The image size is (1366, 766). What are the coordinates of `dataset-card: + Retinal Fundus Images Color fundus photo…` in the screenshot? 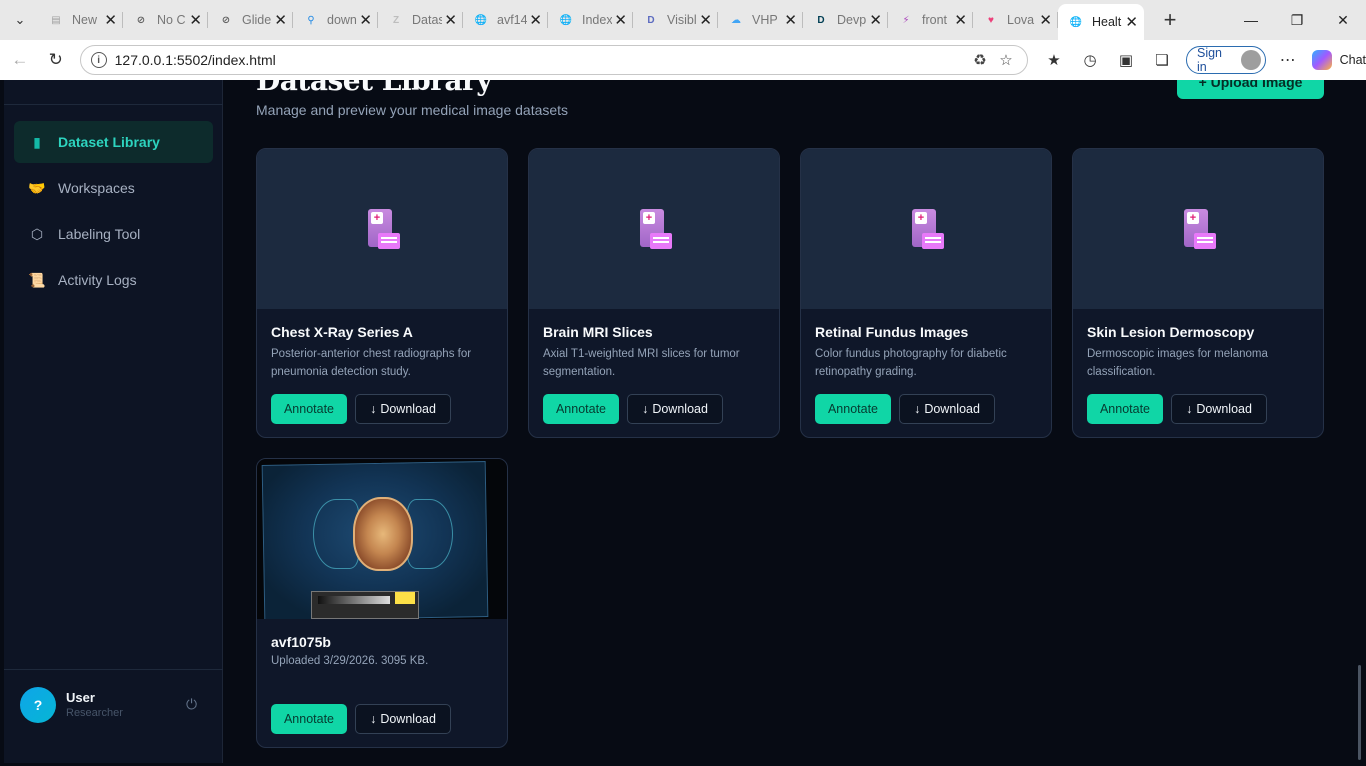 It's located at (926, 293).